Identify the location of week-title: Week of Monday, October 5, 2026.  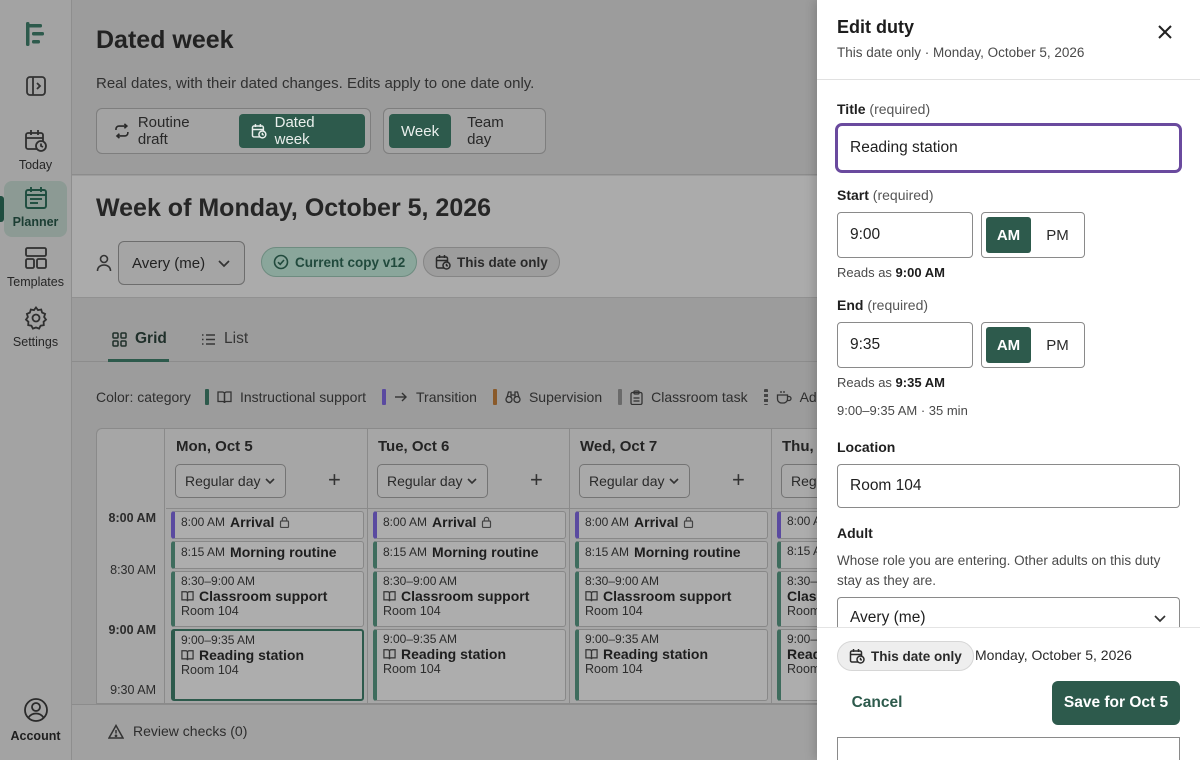
(294, 208).